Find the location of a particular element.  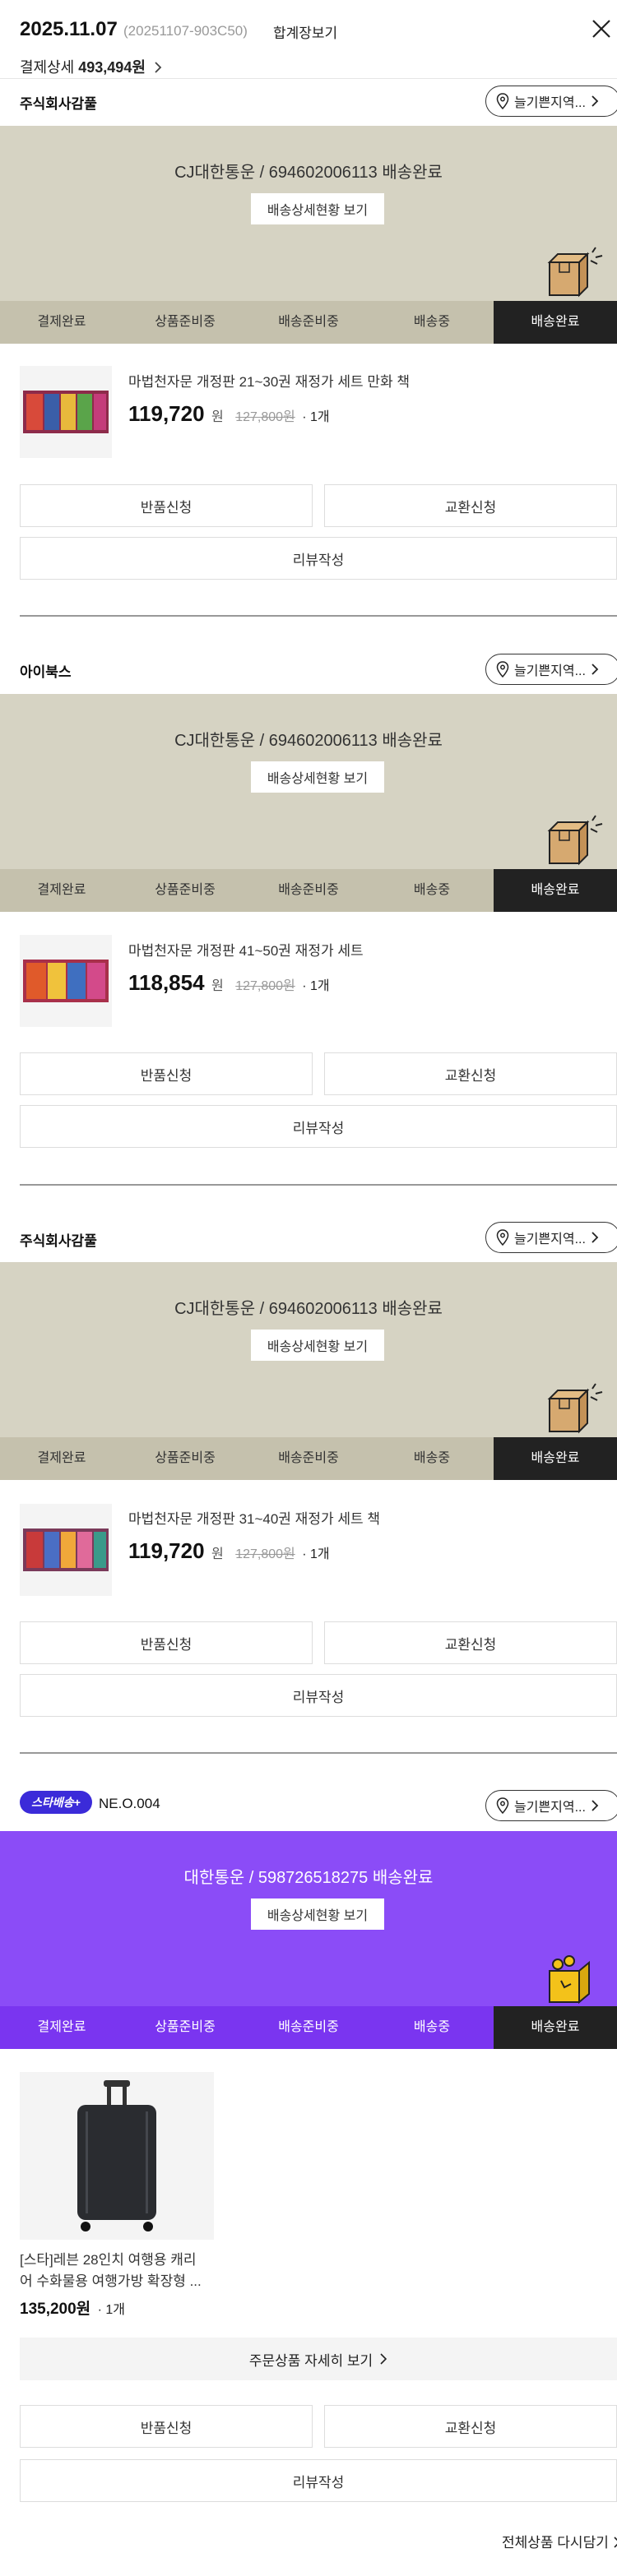

reorder-all-link: 전체상품 다시담기 is located at coordinates (559, 2541).